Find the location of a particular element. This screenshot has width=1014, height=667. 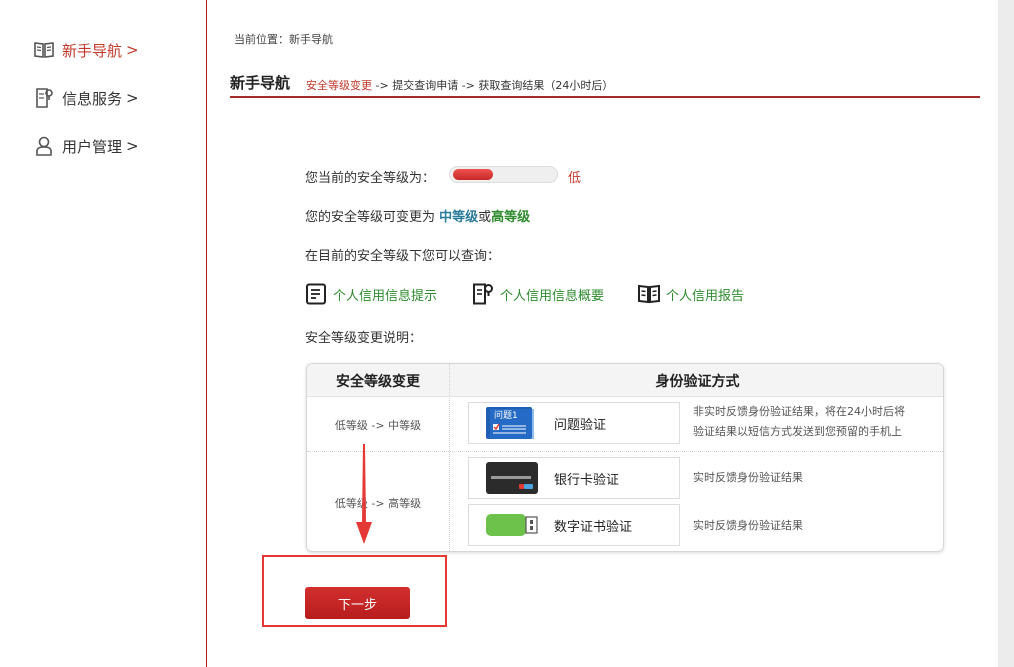

document-icon is located at coordinates (44, 98).